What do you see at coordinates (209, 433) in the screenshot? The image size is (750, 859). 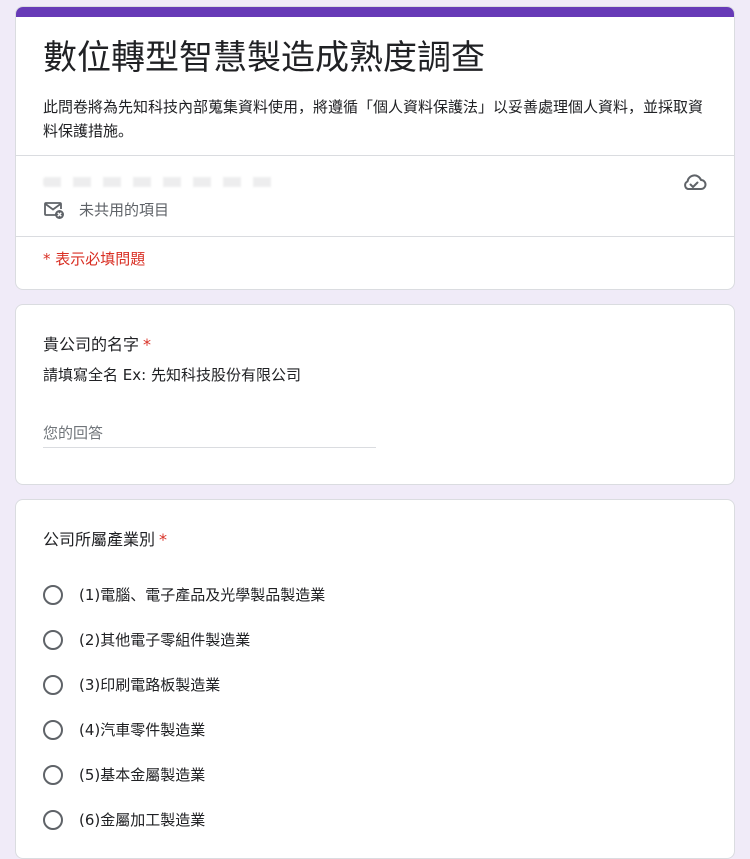 I see `company-name-input` at bounding box center [209, 433].